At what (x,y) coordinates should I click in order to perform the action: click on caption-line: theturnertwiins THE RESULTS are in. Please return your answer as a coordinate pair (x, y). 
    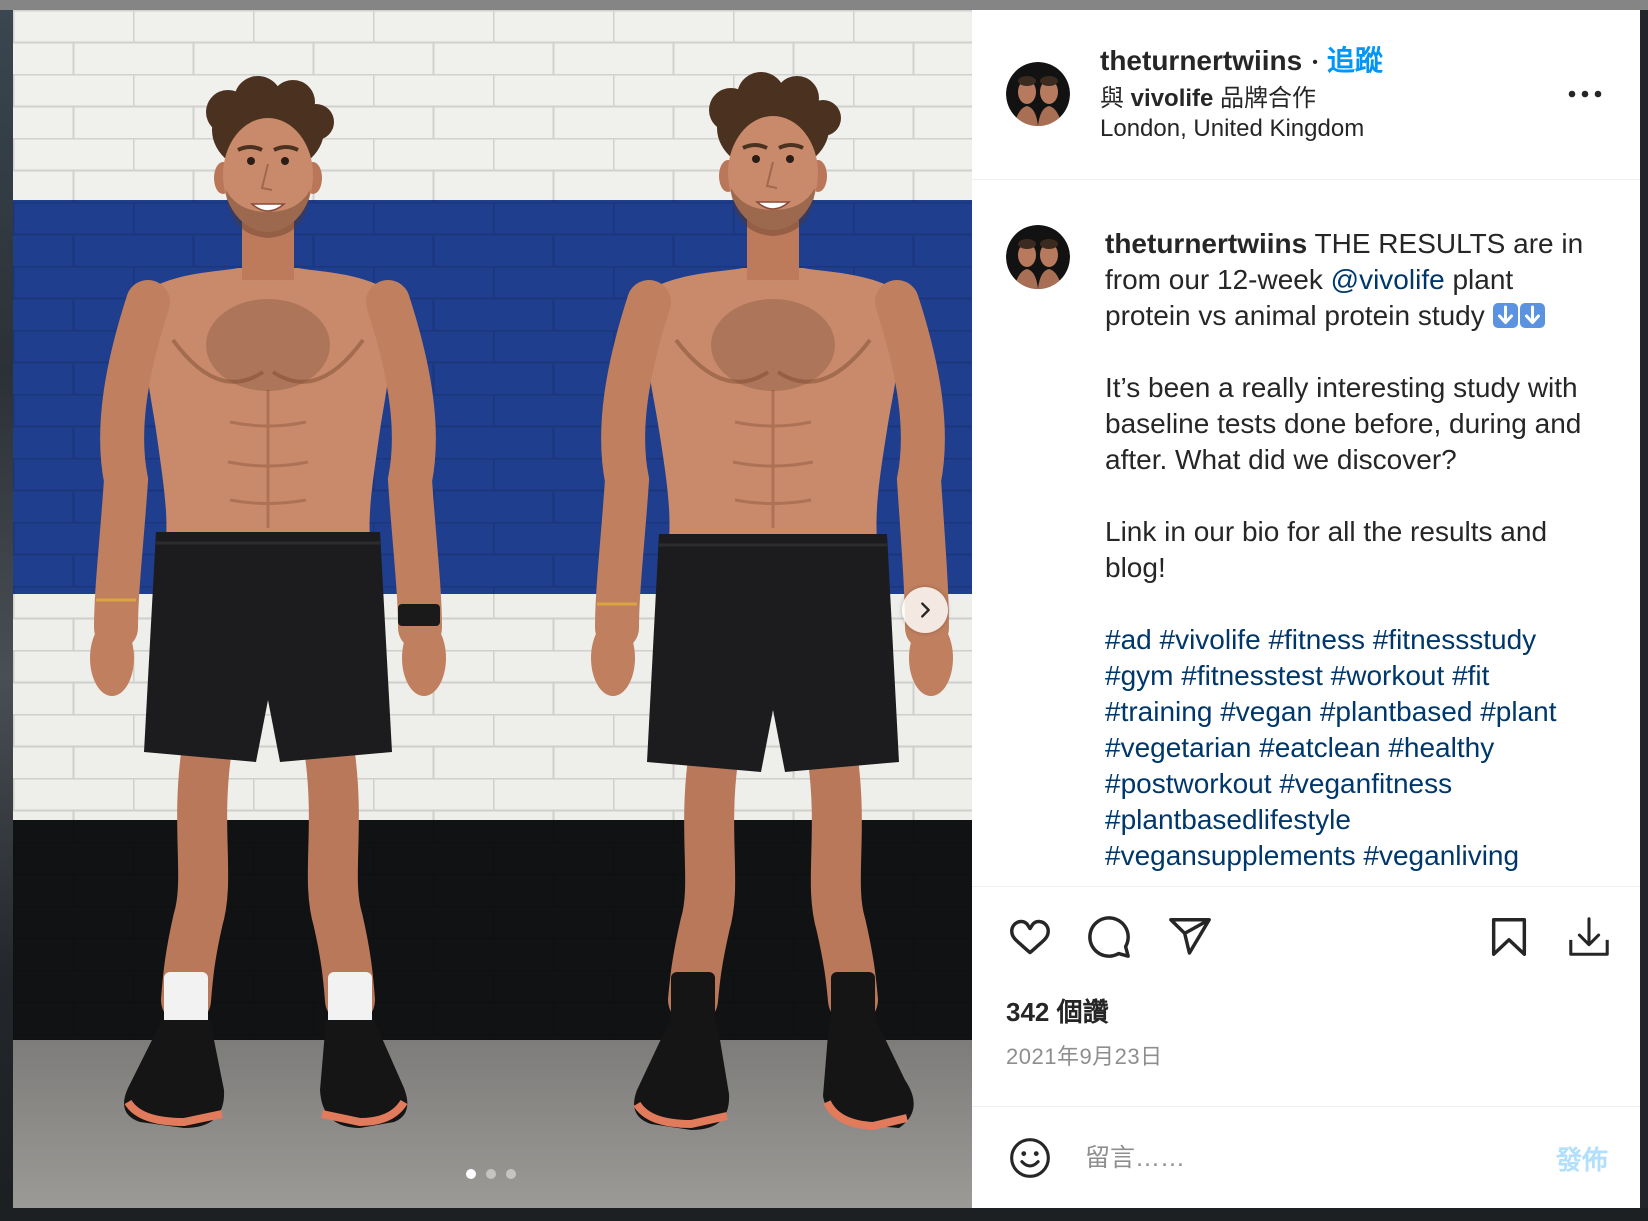
    Looking at the image, I should click on (1344, 244).